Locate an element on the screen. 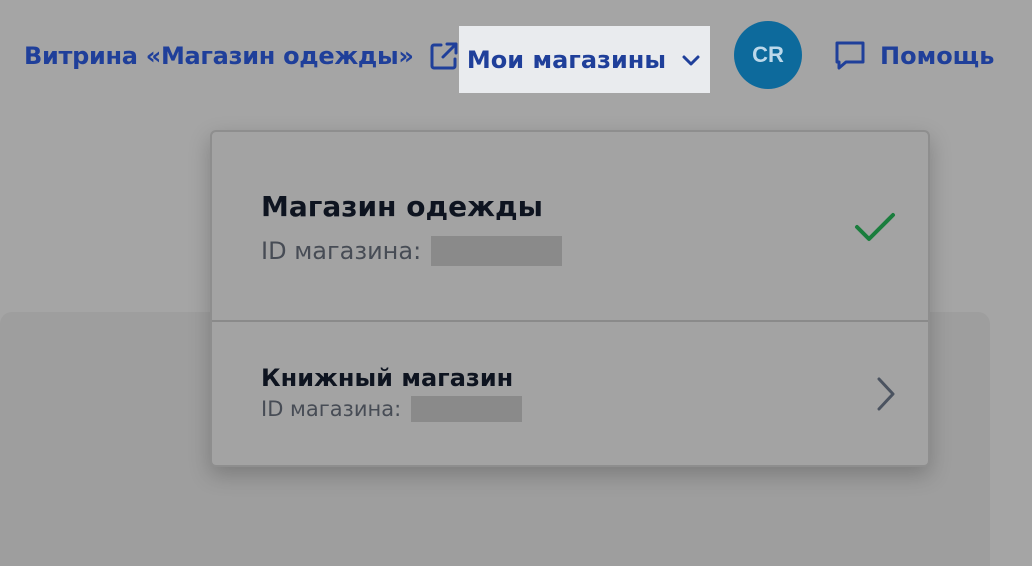 This screenshot has width=1032, height=566. avatar-initials: CR is located at coordinates (768, 54).